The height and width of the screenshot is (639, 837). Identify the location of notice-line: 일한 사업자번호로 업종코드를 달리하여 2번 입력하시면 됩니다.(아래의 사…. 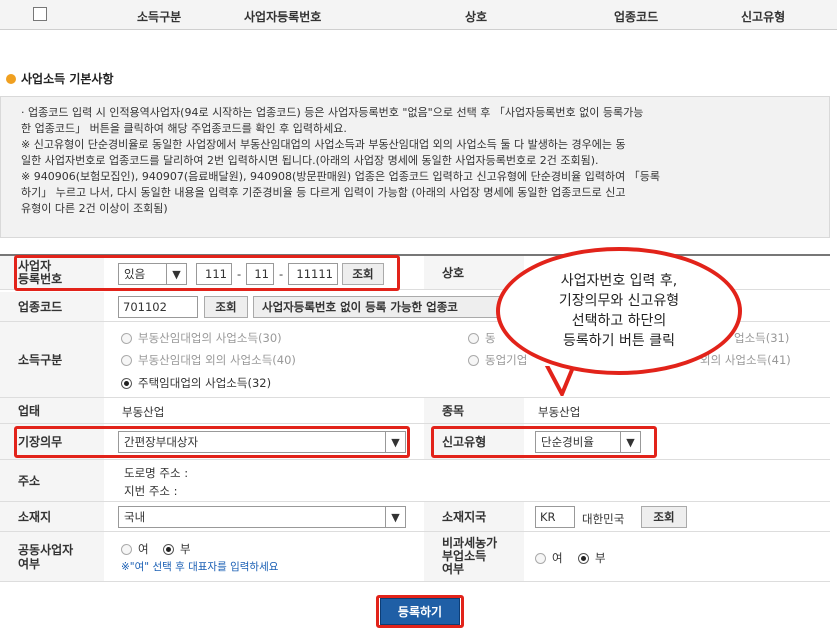
(310, 160).